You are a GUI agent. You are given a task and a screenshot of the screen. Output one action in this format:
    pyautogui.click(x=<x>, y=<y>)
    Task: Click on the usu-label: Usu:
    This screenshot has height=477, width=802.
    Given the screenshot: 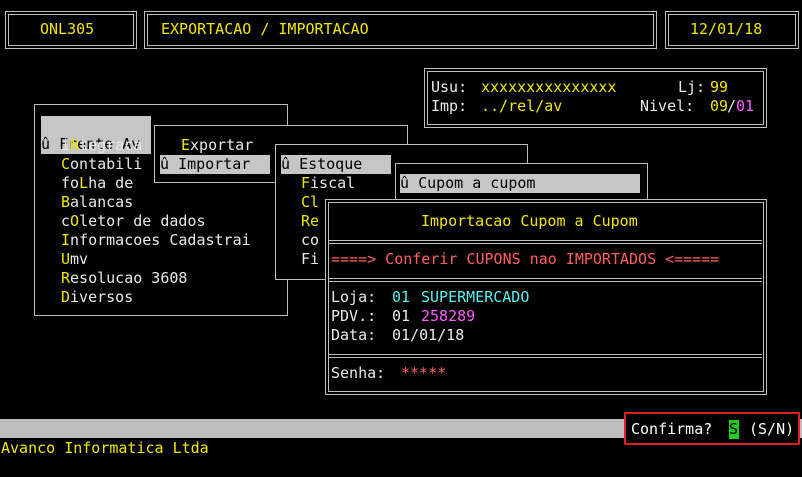 What is the action you would take?
    pyautogui.click(x=449, y=87)
    